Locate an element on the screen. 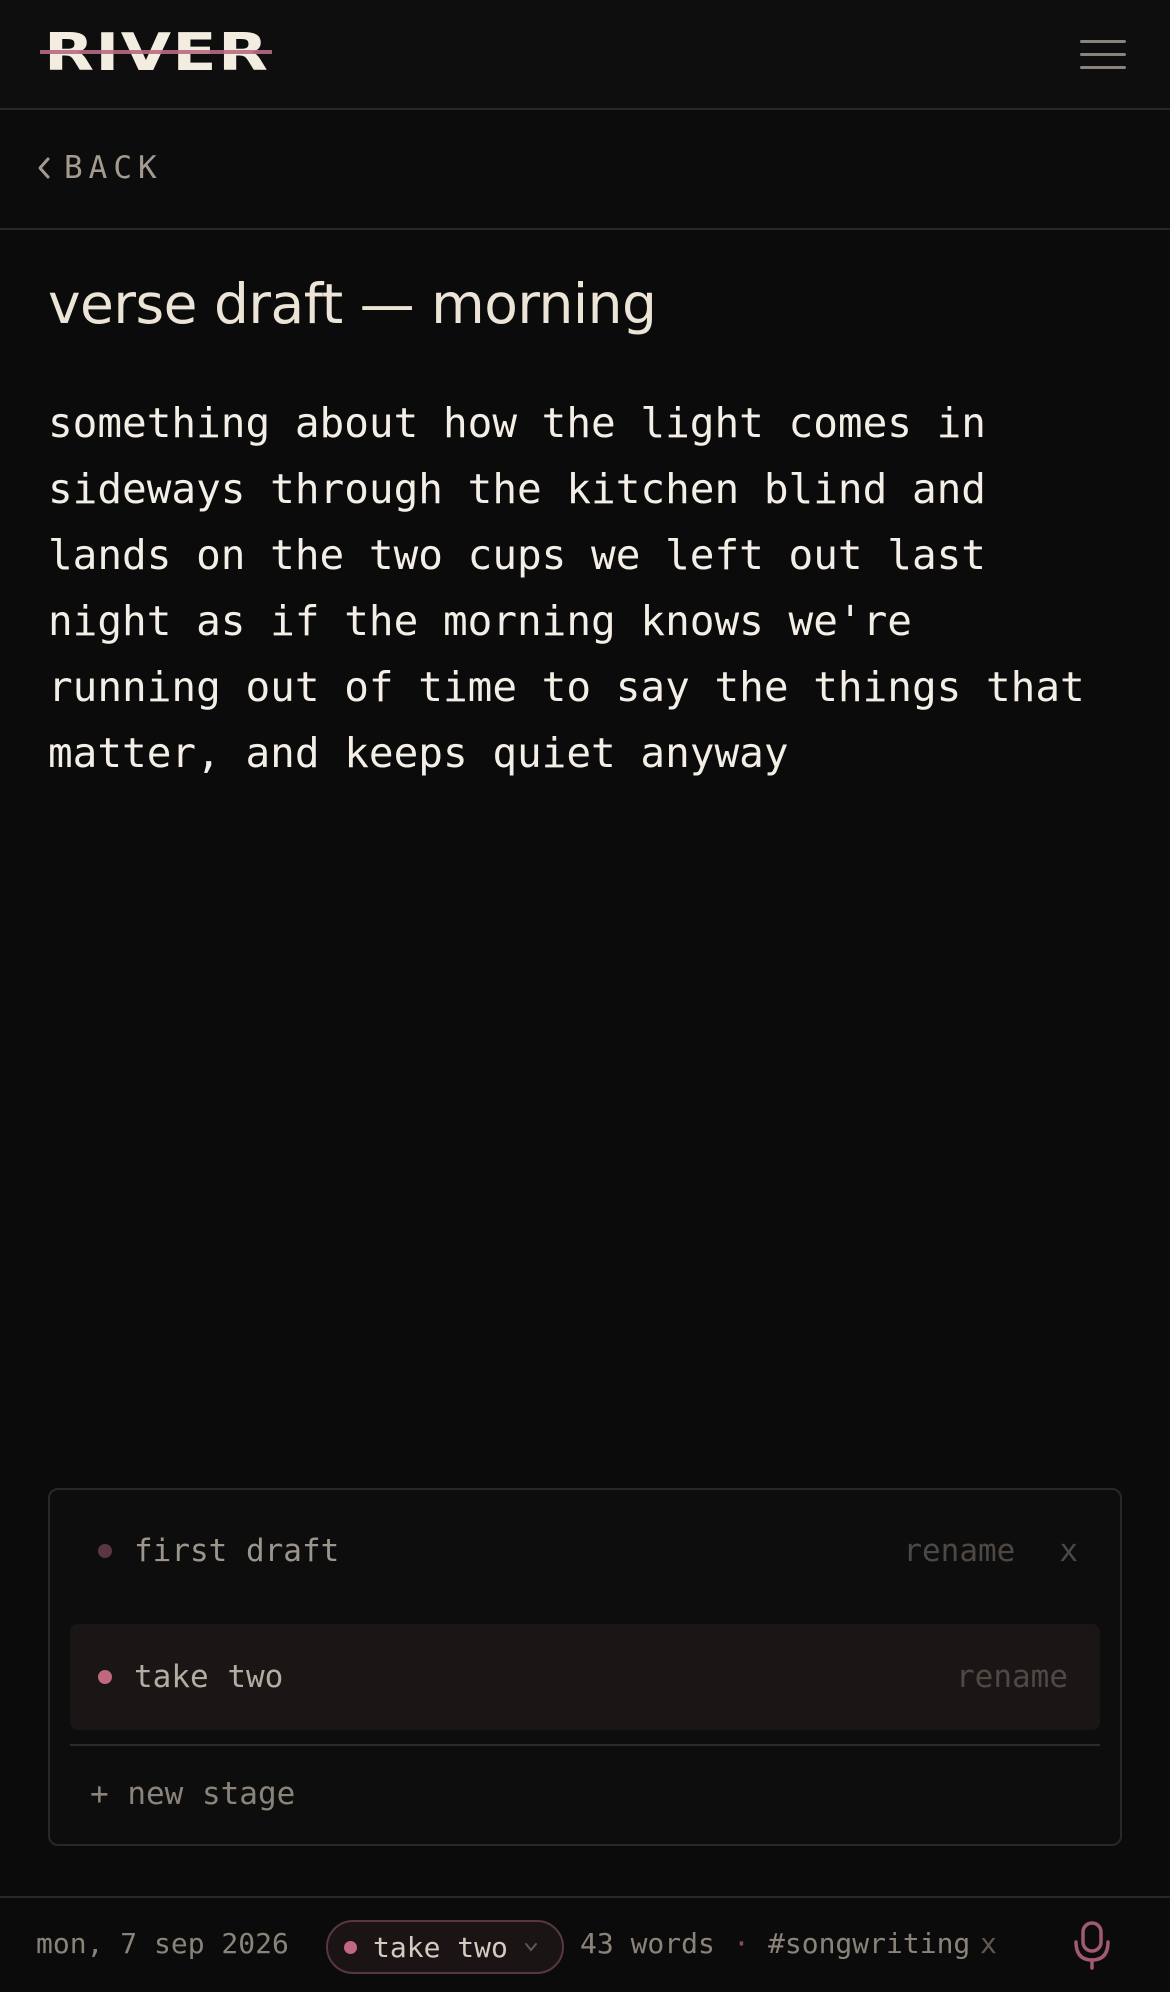 The image size is (1170, 1992). delete-stage-button: x is located at coordinates (1068, 1551).